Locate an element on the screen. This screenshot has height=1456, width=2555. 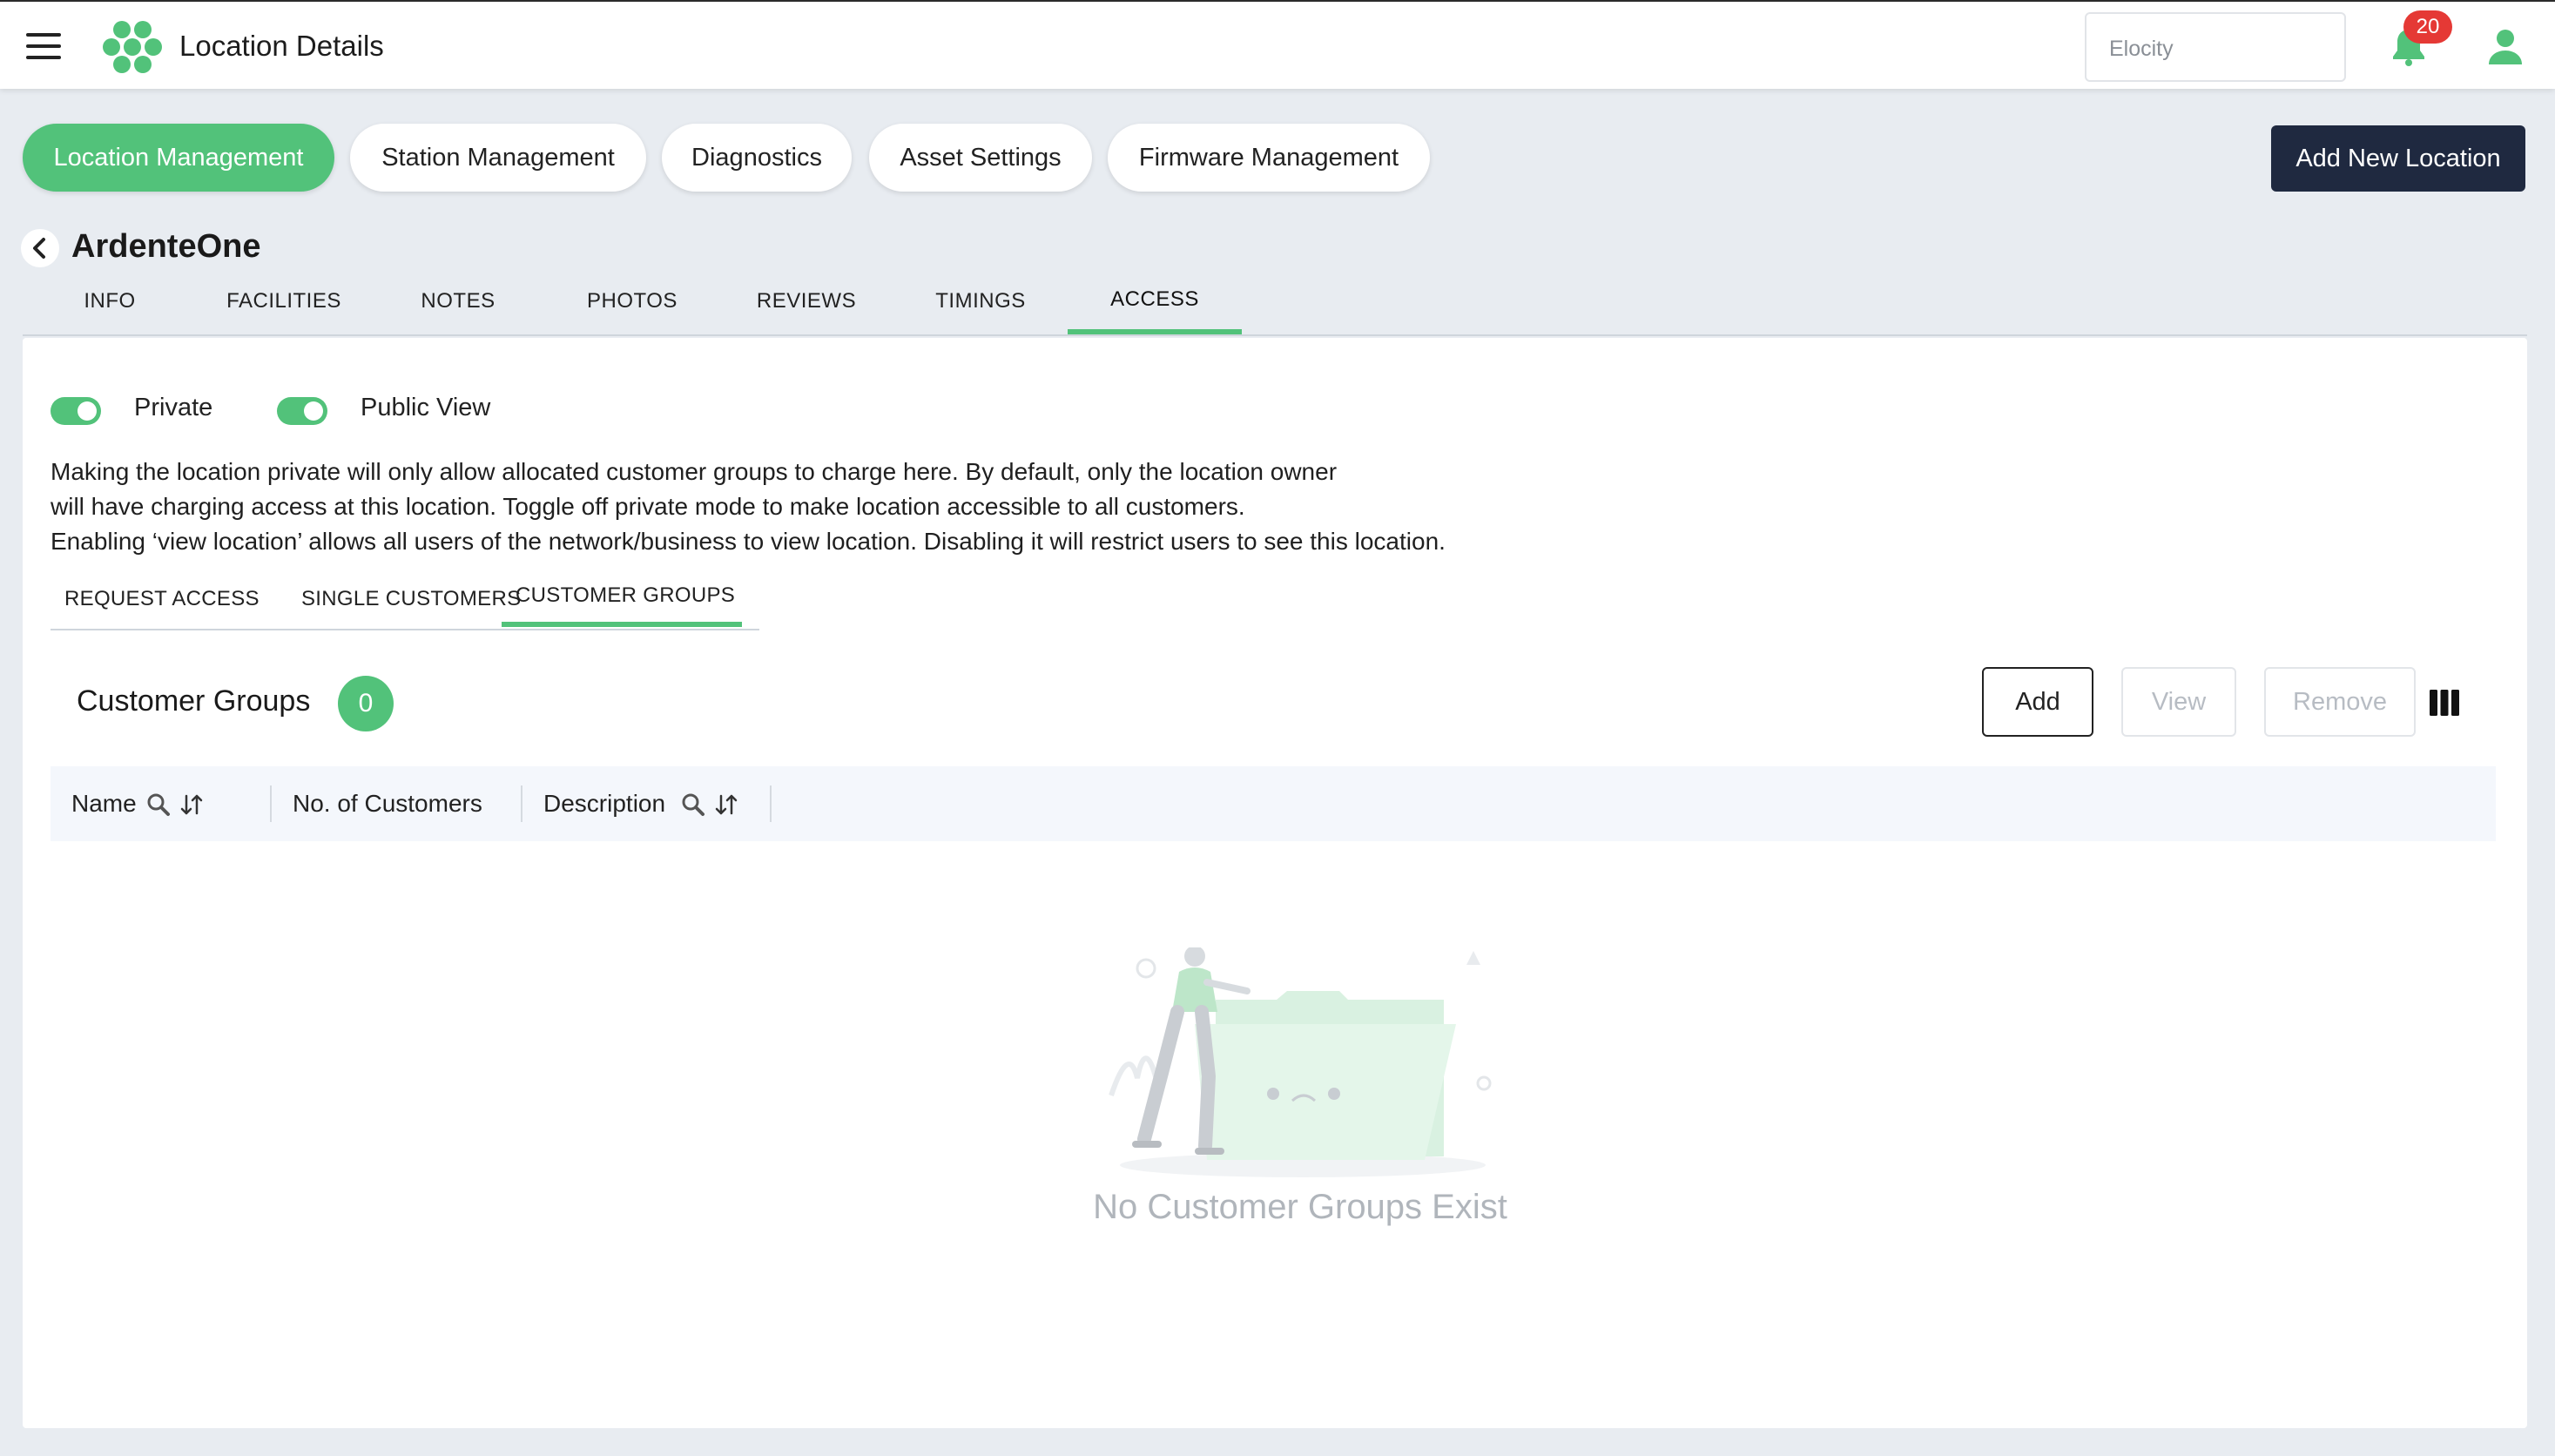
tab-diagnostics: Diagnostics is located at coordinates (757, 158).